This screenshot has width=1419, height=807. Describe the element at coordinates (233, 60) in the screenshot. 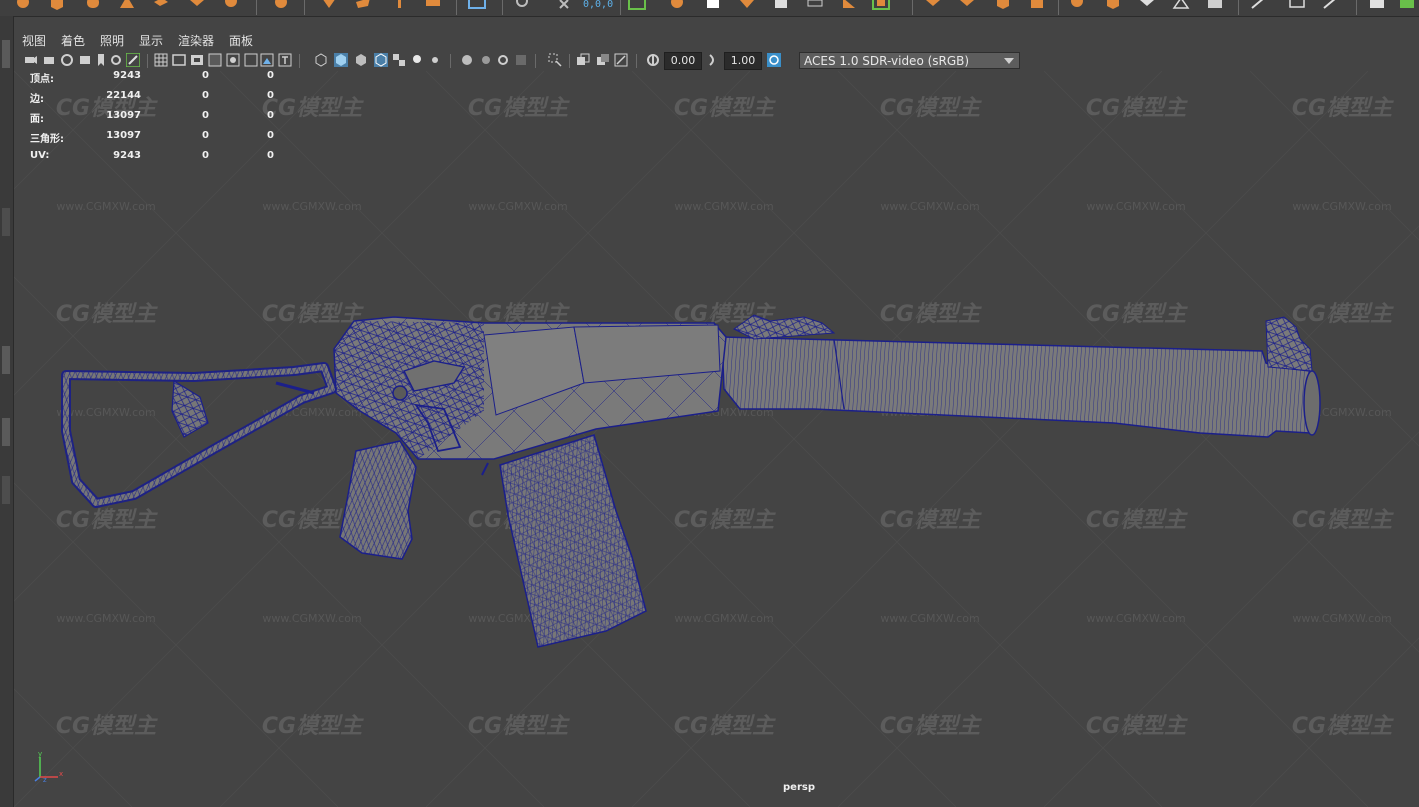

I see `field-chart-icon` at that location.